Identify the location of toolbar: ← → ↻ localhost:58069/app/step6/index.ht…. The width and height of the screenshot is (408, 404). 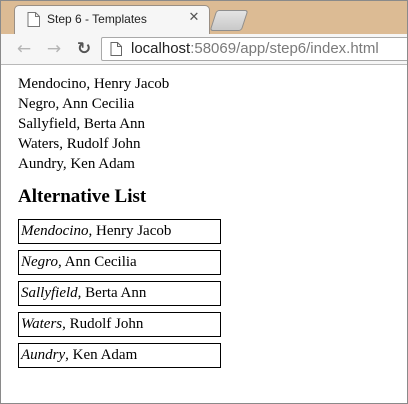
(204, 49).